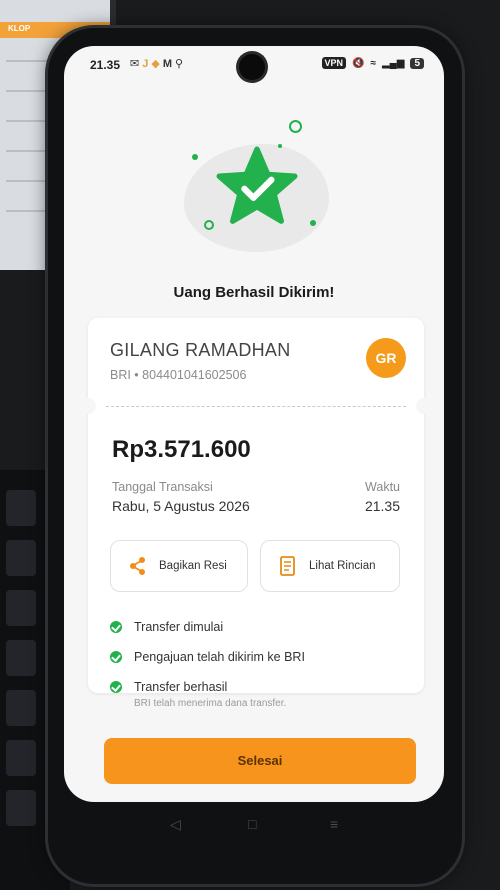 Image resolution: width=500 pixels, height=890 pixels. I want to click on date-label: Tanggal Transaksi, so click(162, 487).